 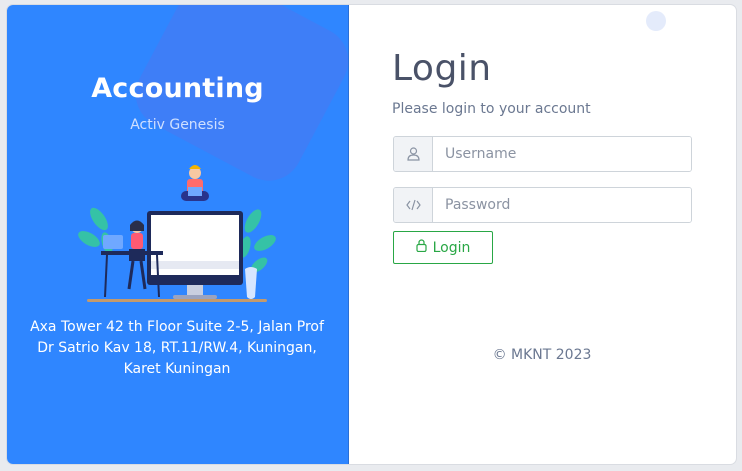 I want to click on copyright-footer: © MKNT 2023, so click(x=542, y=355).